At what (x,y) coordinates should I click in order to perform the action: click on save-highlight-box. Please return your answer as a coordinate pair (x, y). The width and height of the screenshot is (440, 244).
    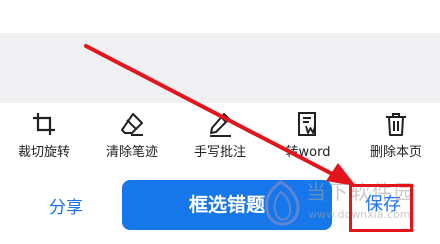
    Looking at the image, I should click on (381, 208).